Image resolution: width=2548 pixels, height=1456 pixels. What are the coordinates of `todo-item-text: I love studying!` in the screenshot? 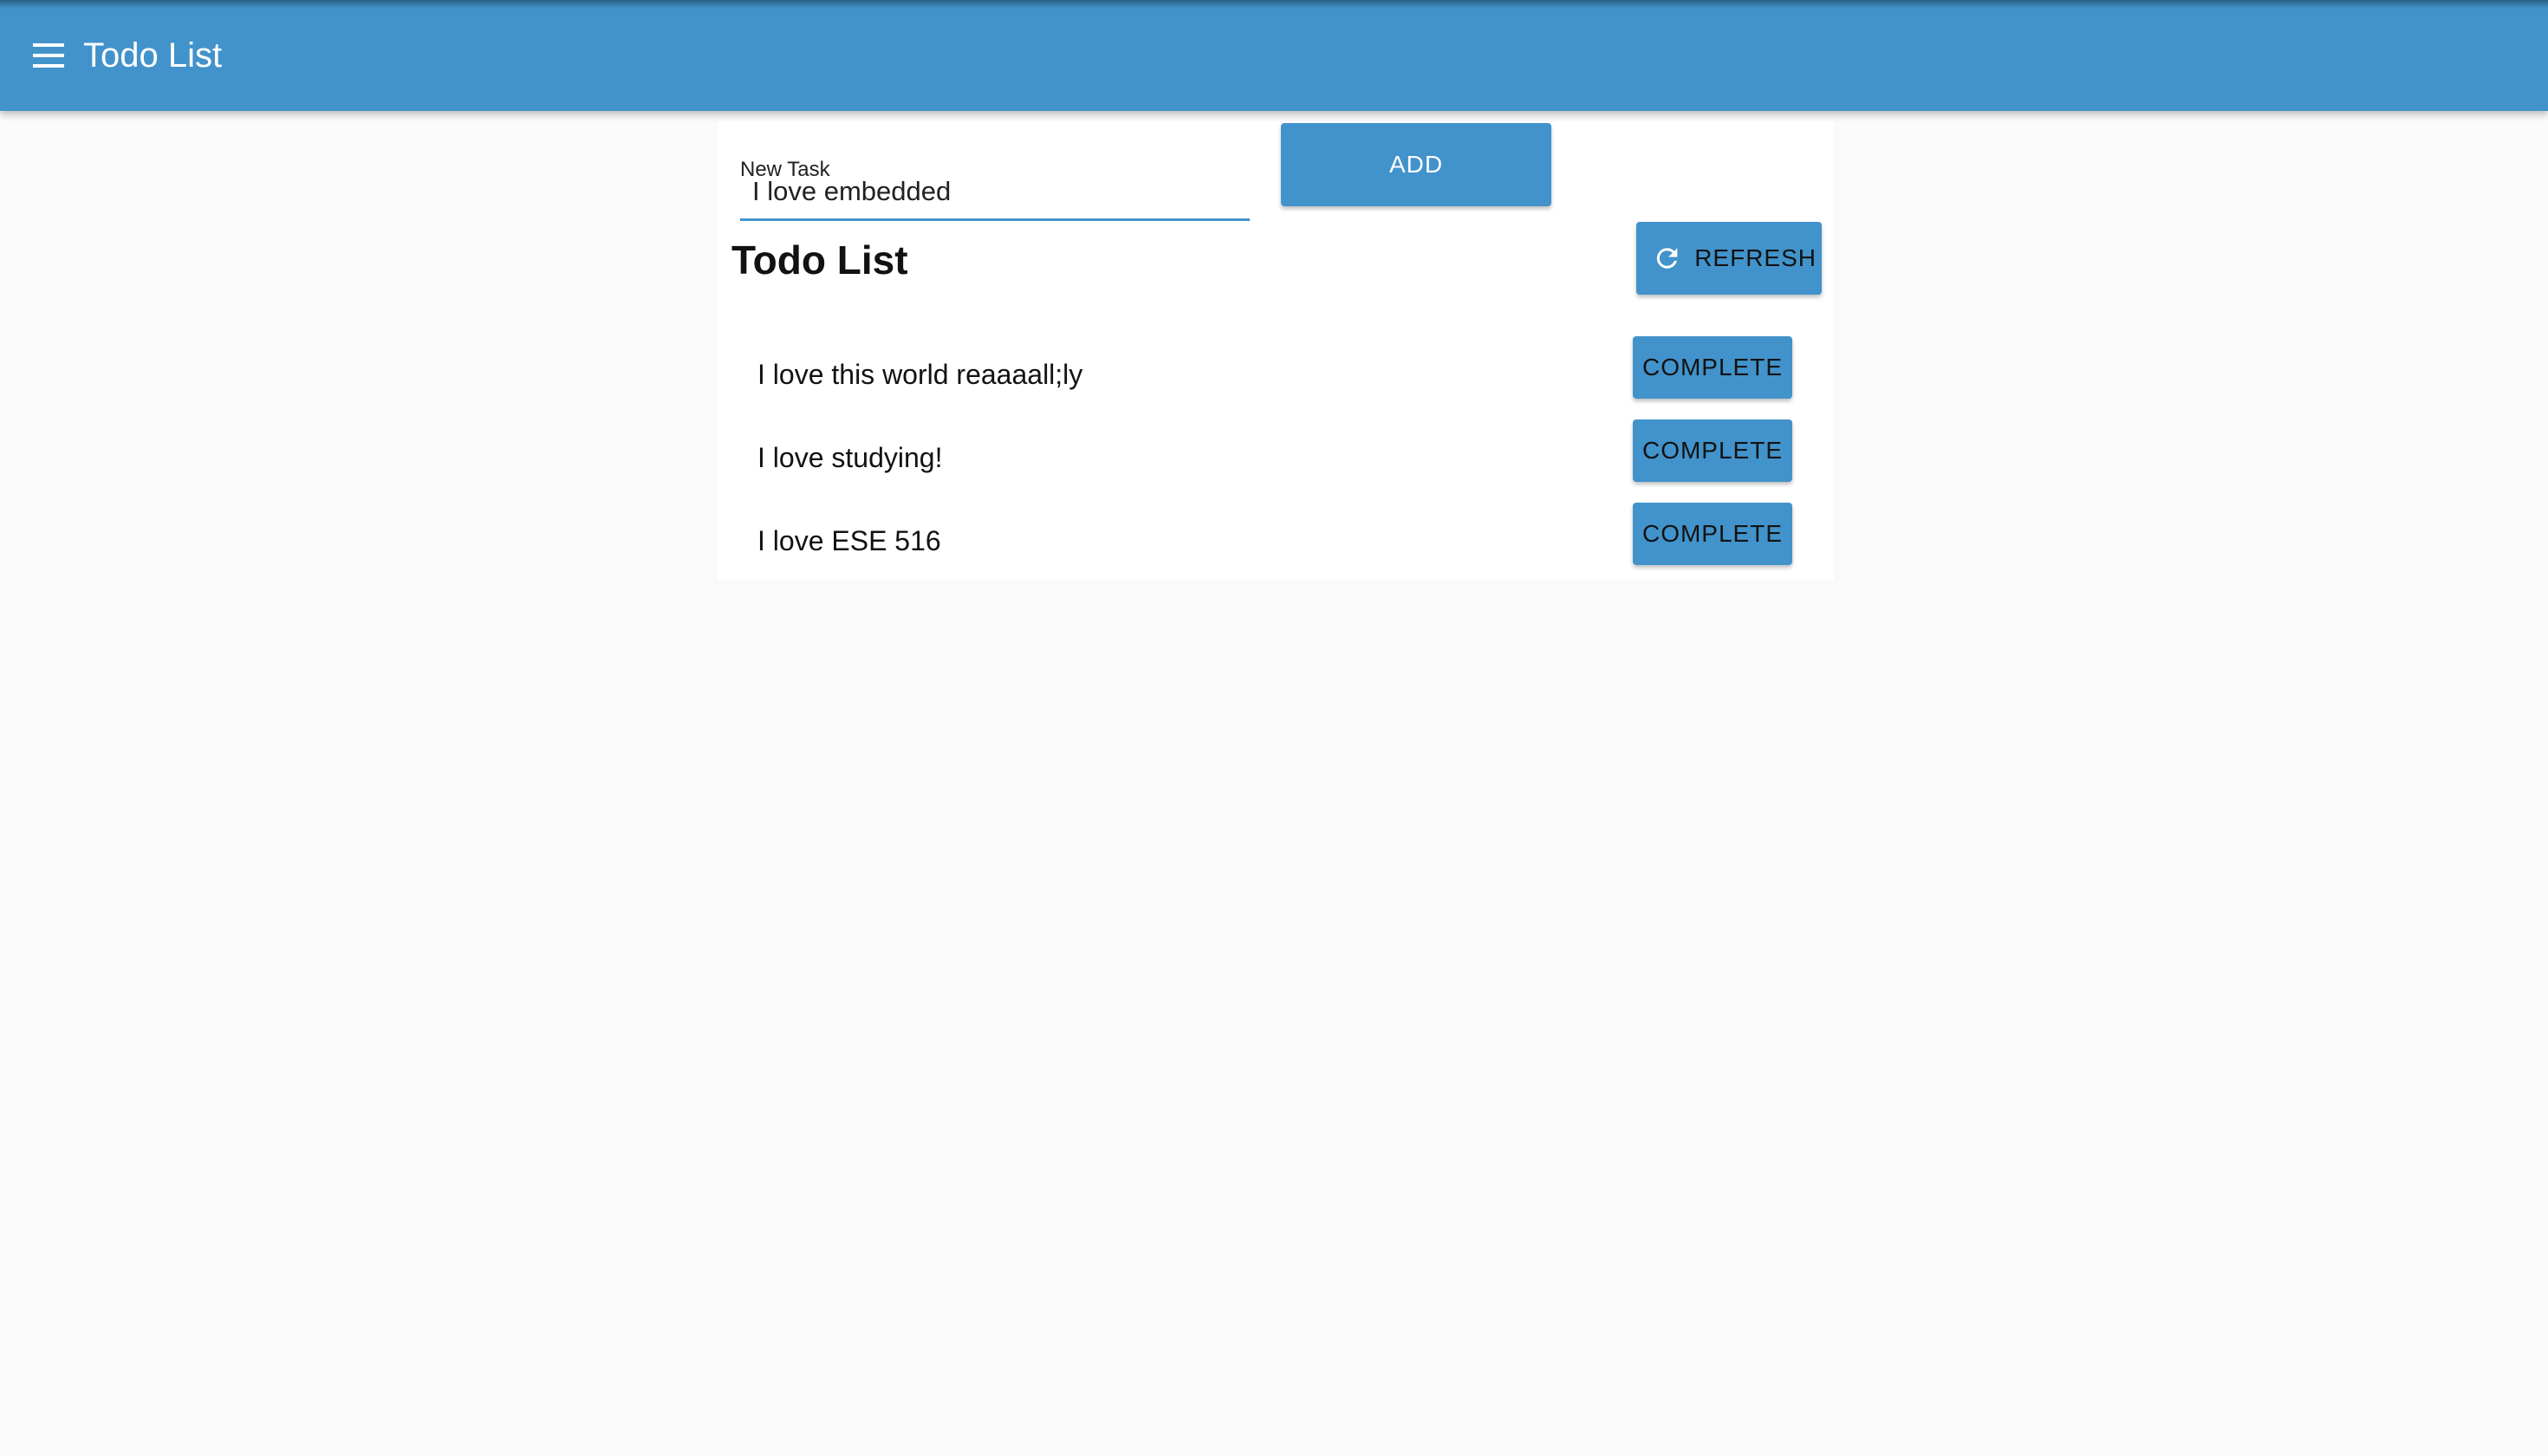 It's located at (850, 457).